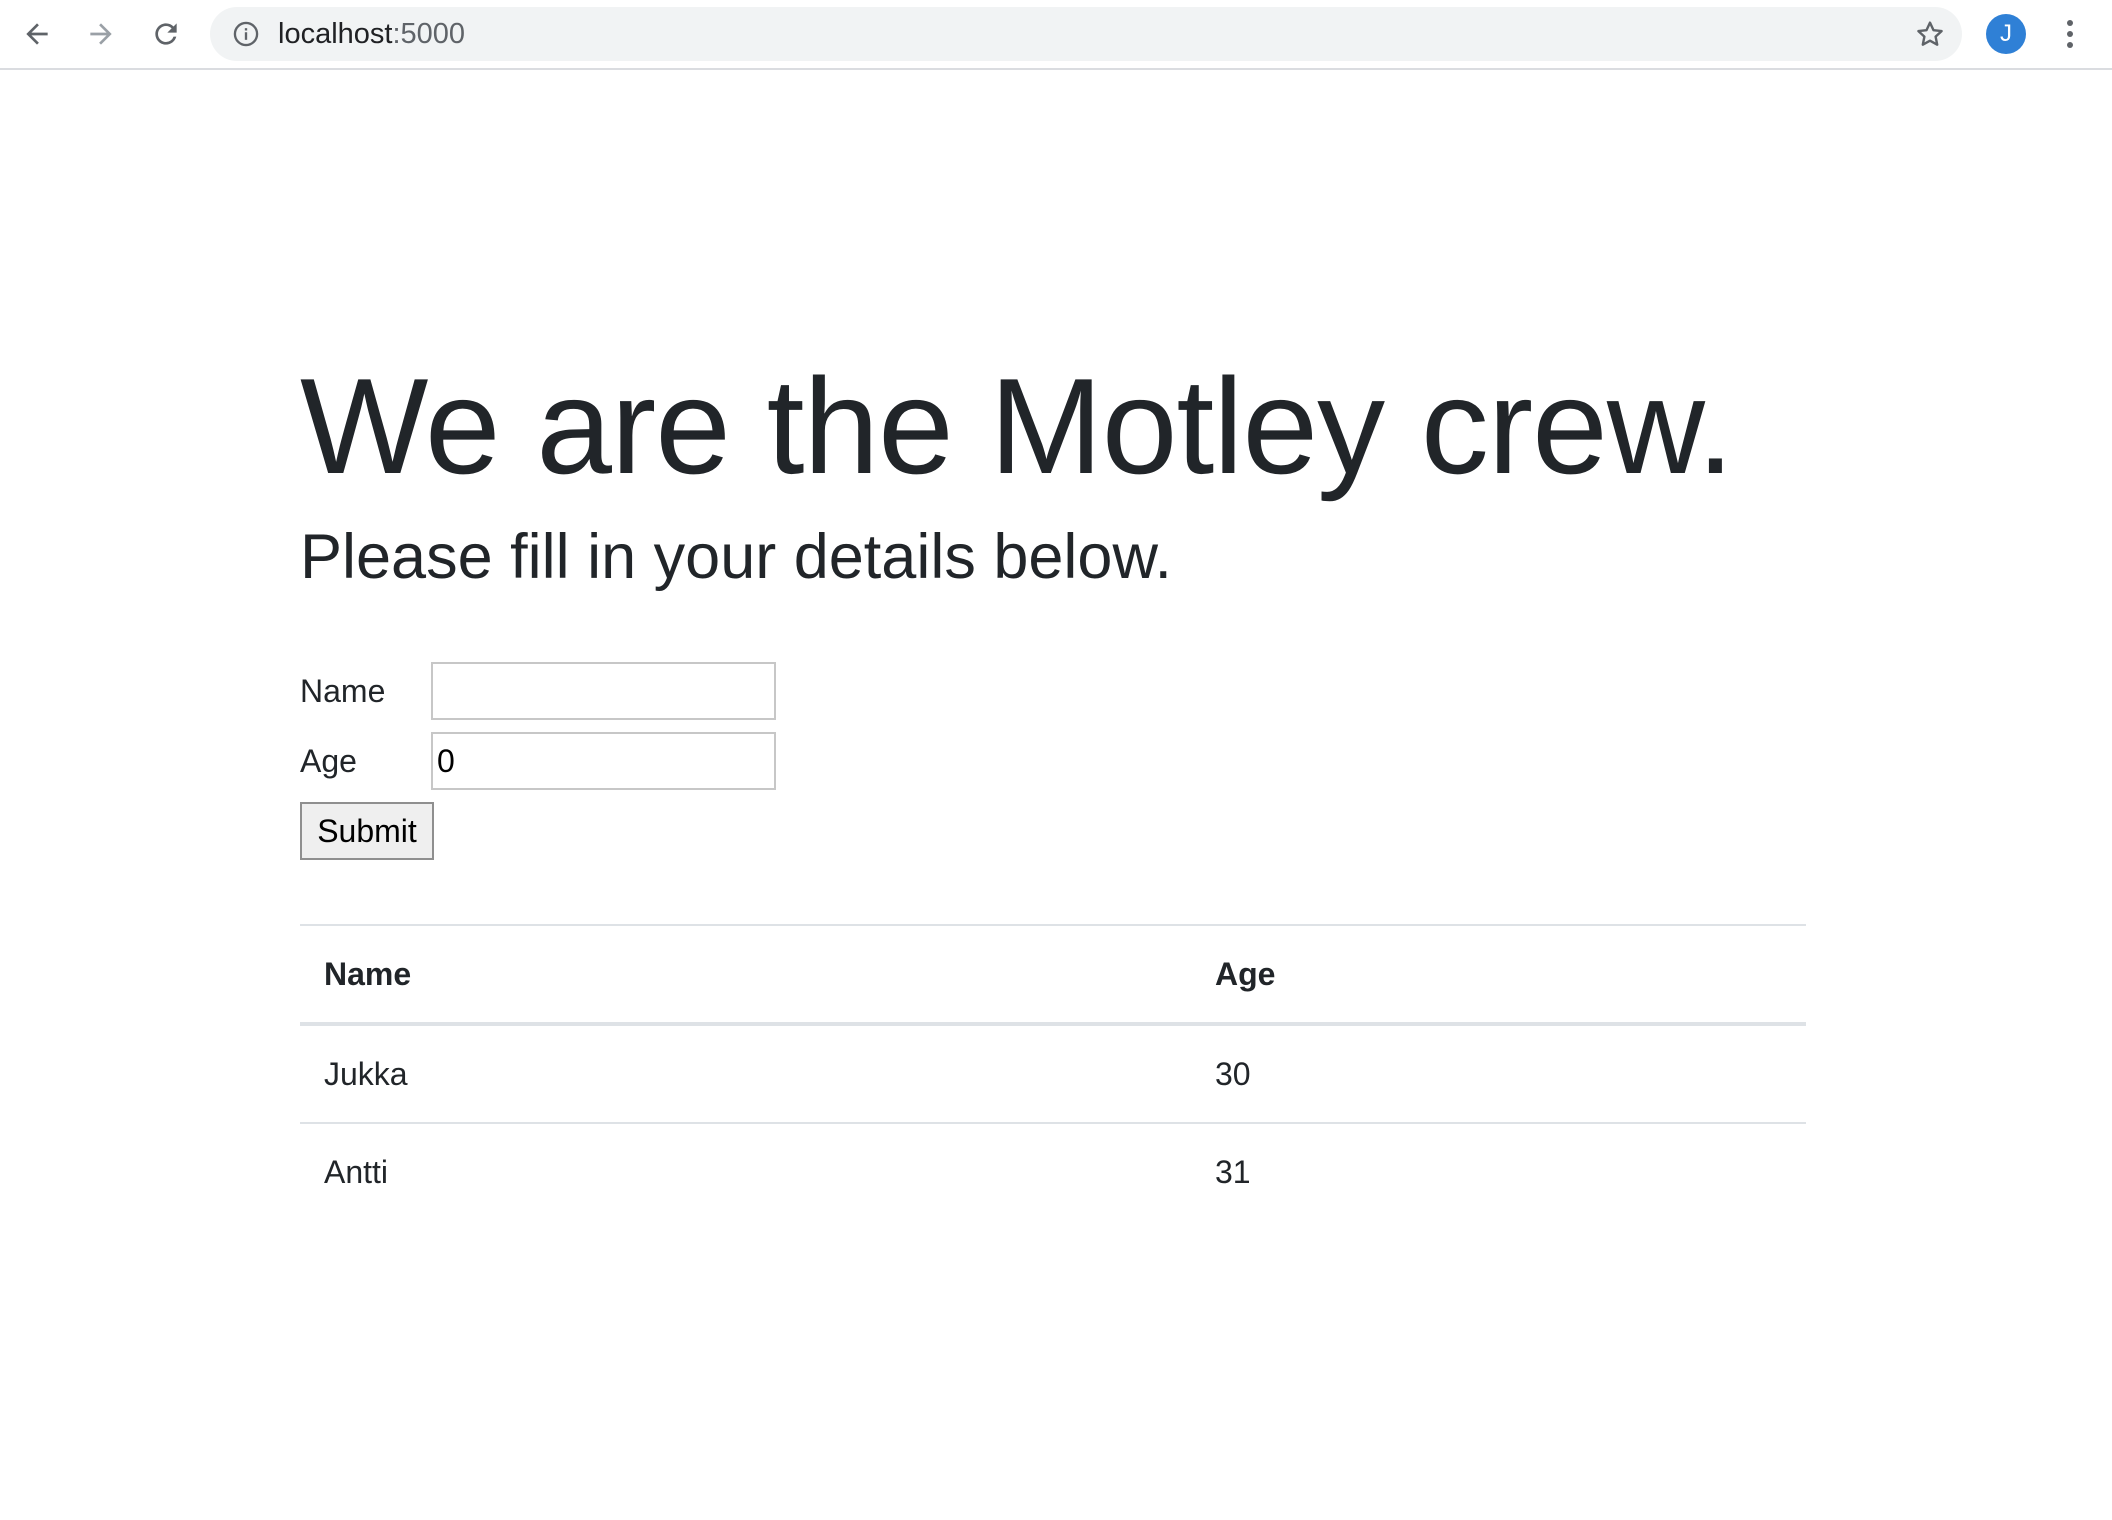 This screenshot has width=2112, height=1520. What do you see at coordinates (603, 761) in the screenshot?
I see `age-field` at bounding box center [603, 761].